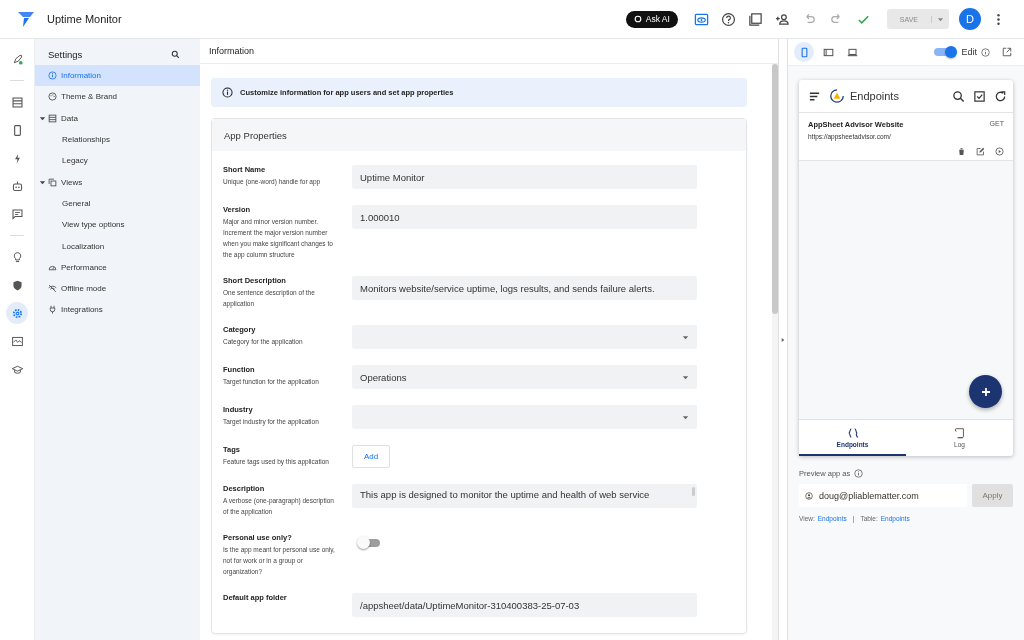 This screenshot has width=1024, height=640. What do you see at coordinates (117, 267) in the screenshot?
I see `sidebar-item: Performance` at bounding box center [117, 267].